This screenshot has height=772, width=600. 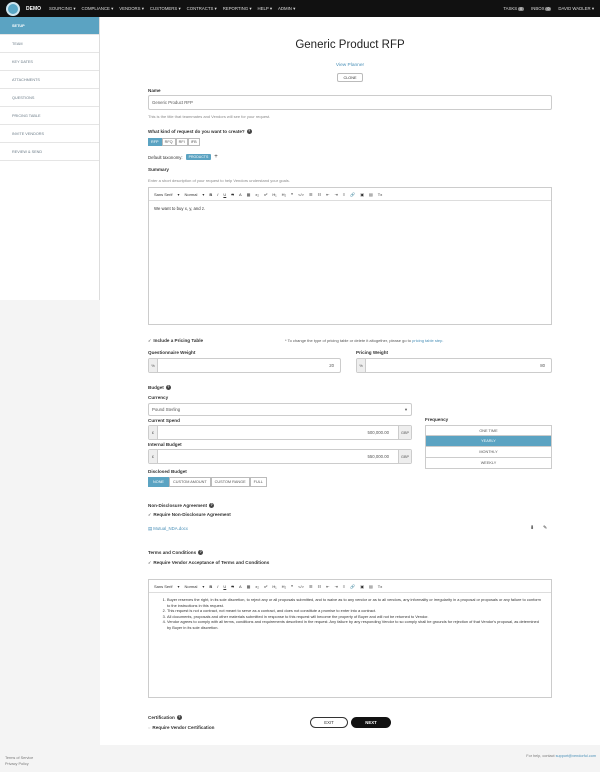 I want to click on sidebar-item-invite-vendors: INVITE VENDORS, so click(x=49, y=134).